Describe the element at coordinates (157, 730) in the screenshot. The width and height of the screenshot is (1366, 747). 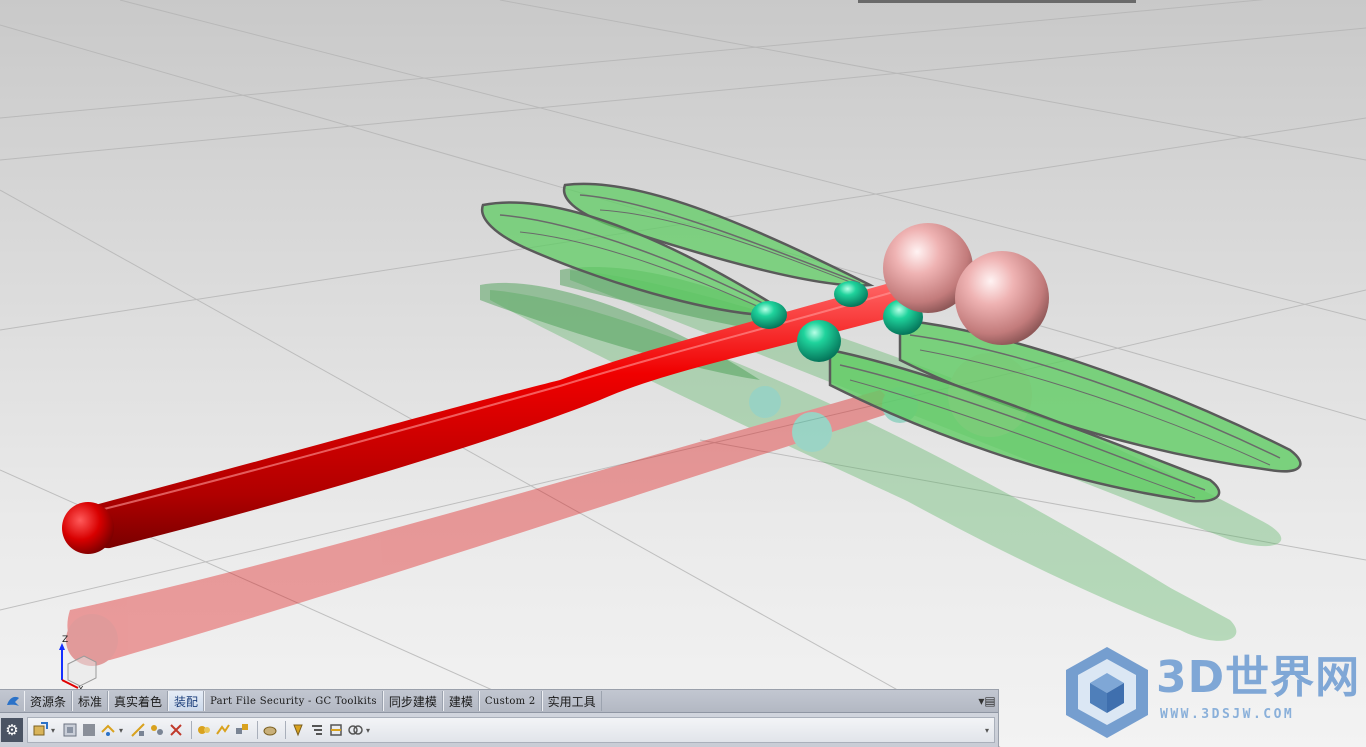
I see `explode-view-icon` at that location.